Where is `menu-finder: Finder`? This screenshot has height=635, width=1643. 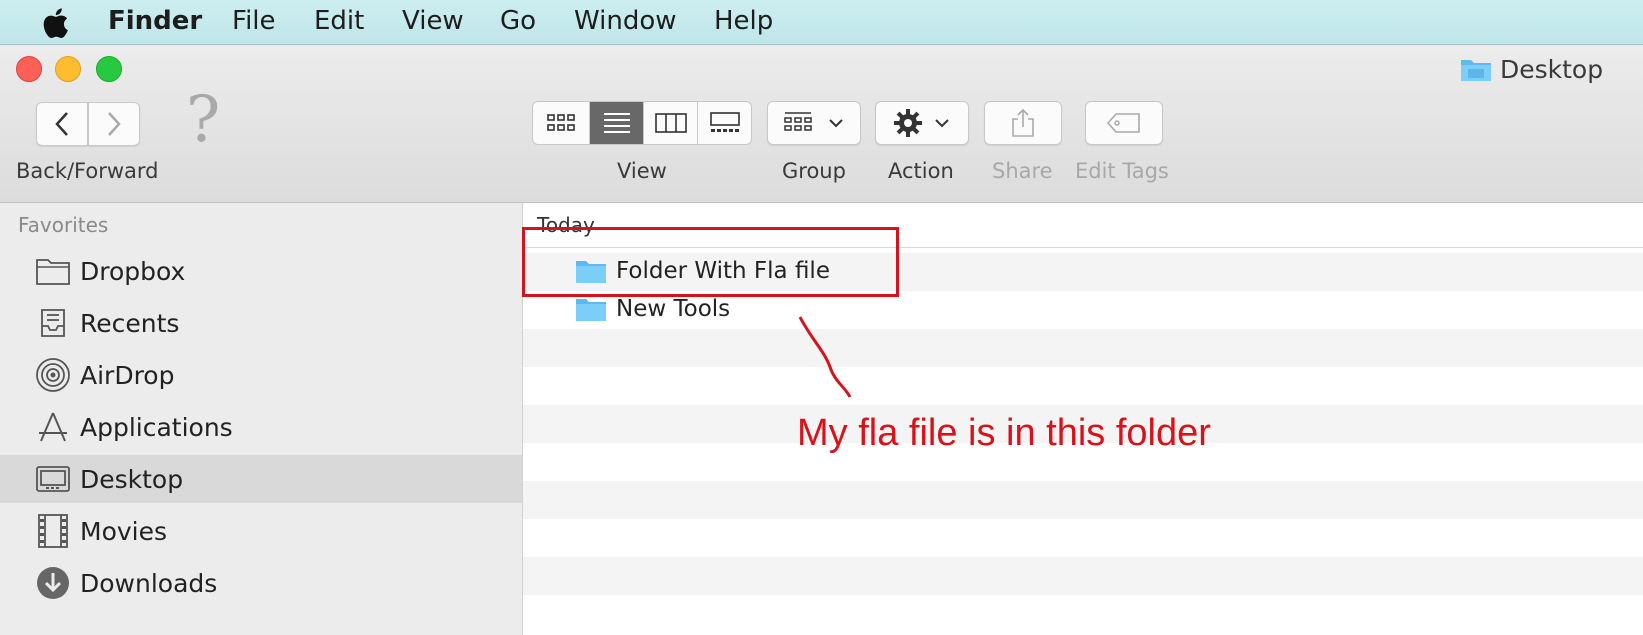 menu-finder: Finder is located at coordinates (155, 21).